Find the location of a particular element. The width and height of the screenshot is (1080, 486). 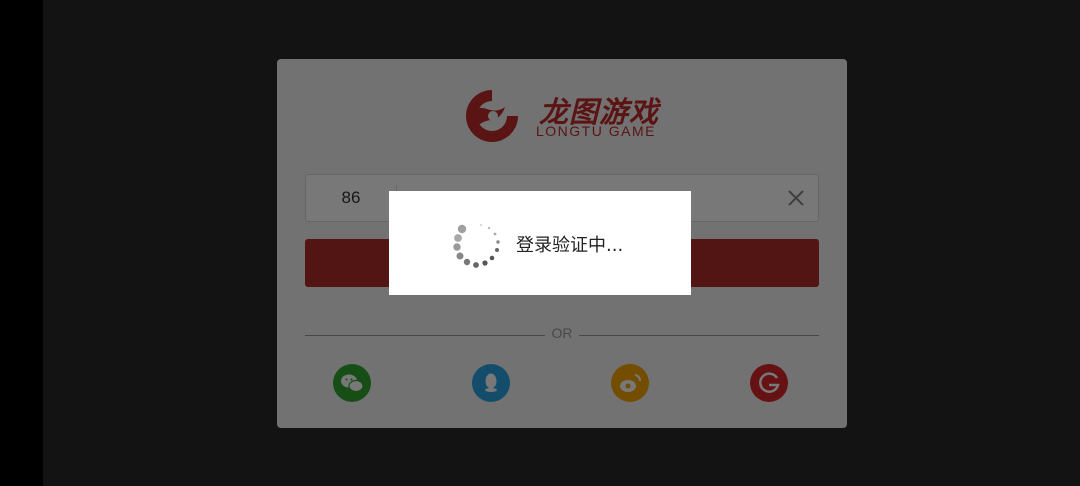

wechat-icon is located at coordinates (352, 383).